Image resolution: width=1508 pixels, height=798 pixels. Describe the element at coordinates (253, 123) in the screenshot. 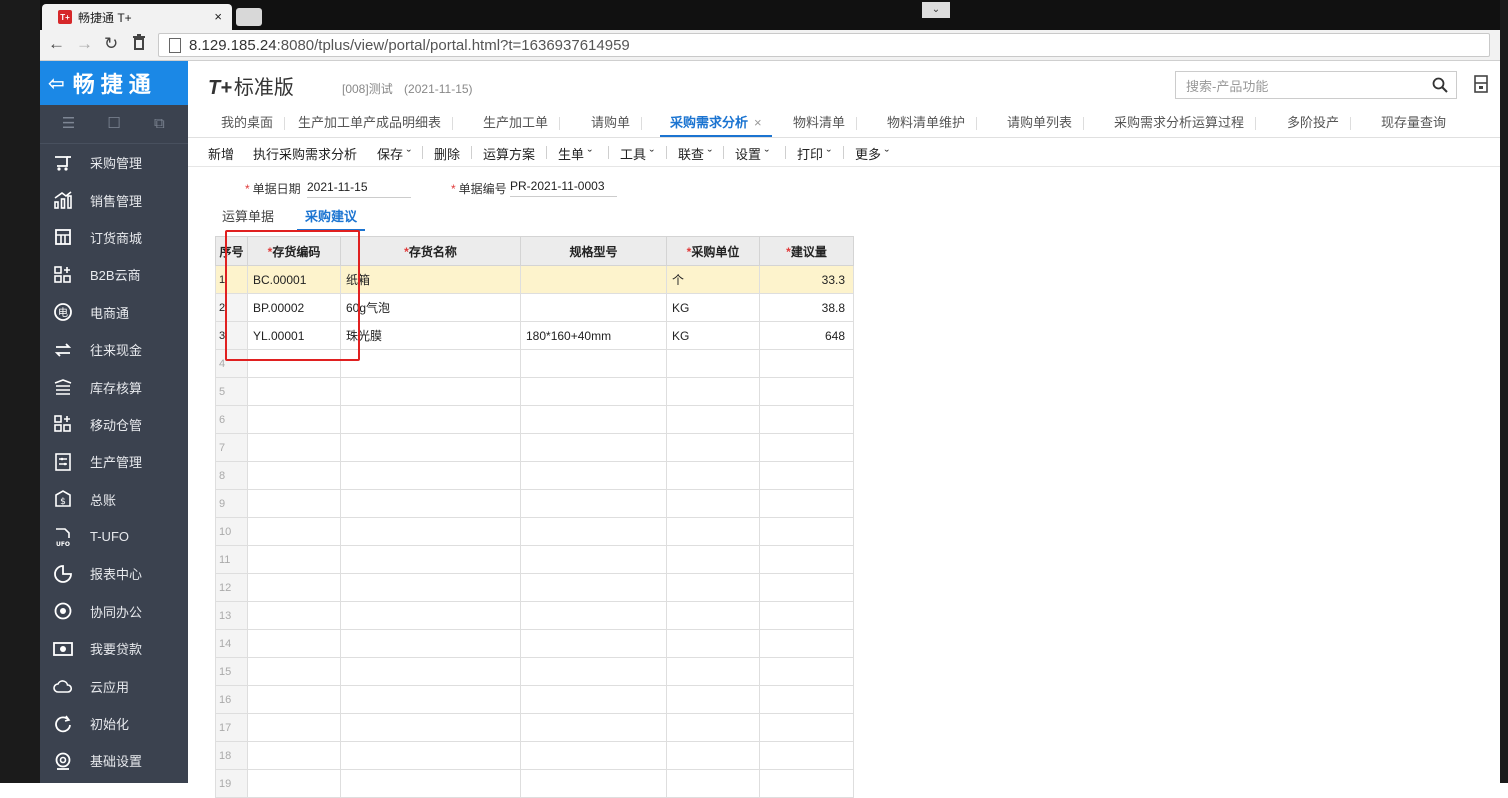

I see `tab-desktop: 我的桌面` at that location.